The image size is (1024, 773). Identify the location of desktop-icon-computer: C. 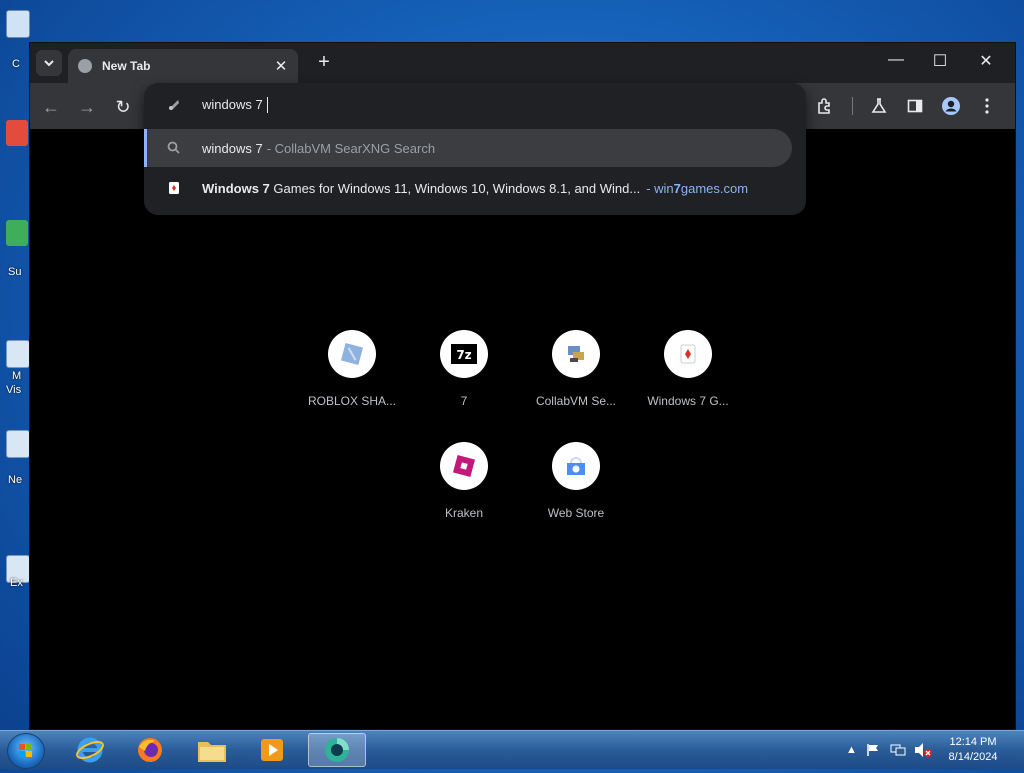
(19, 40).